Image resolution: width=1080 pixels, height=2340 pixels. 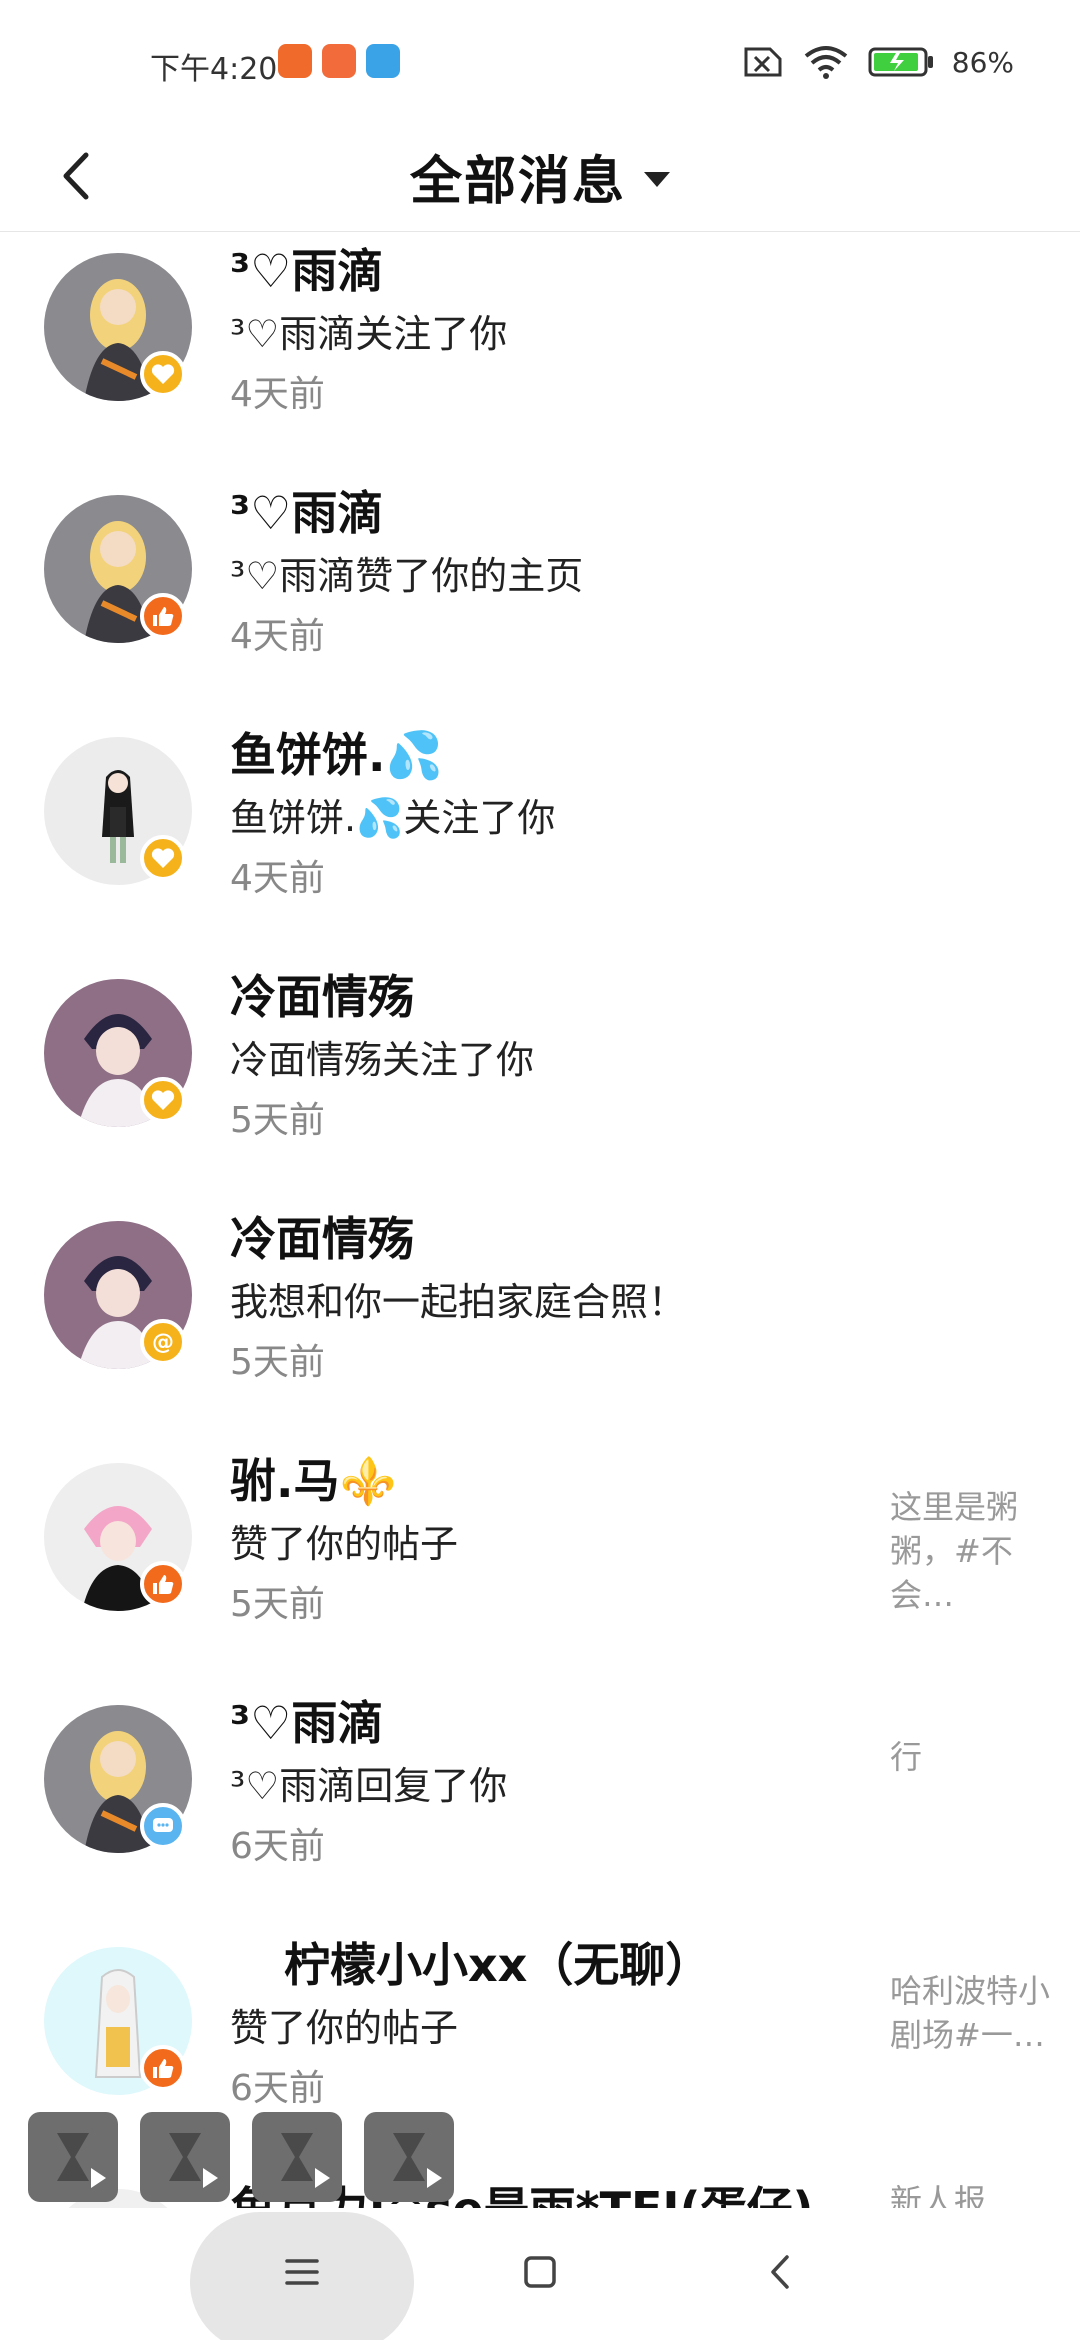 I want to click on message-filter-dropdown: 全部消息, so click(x=540, y=176).